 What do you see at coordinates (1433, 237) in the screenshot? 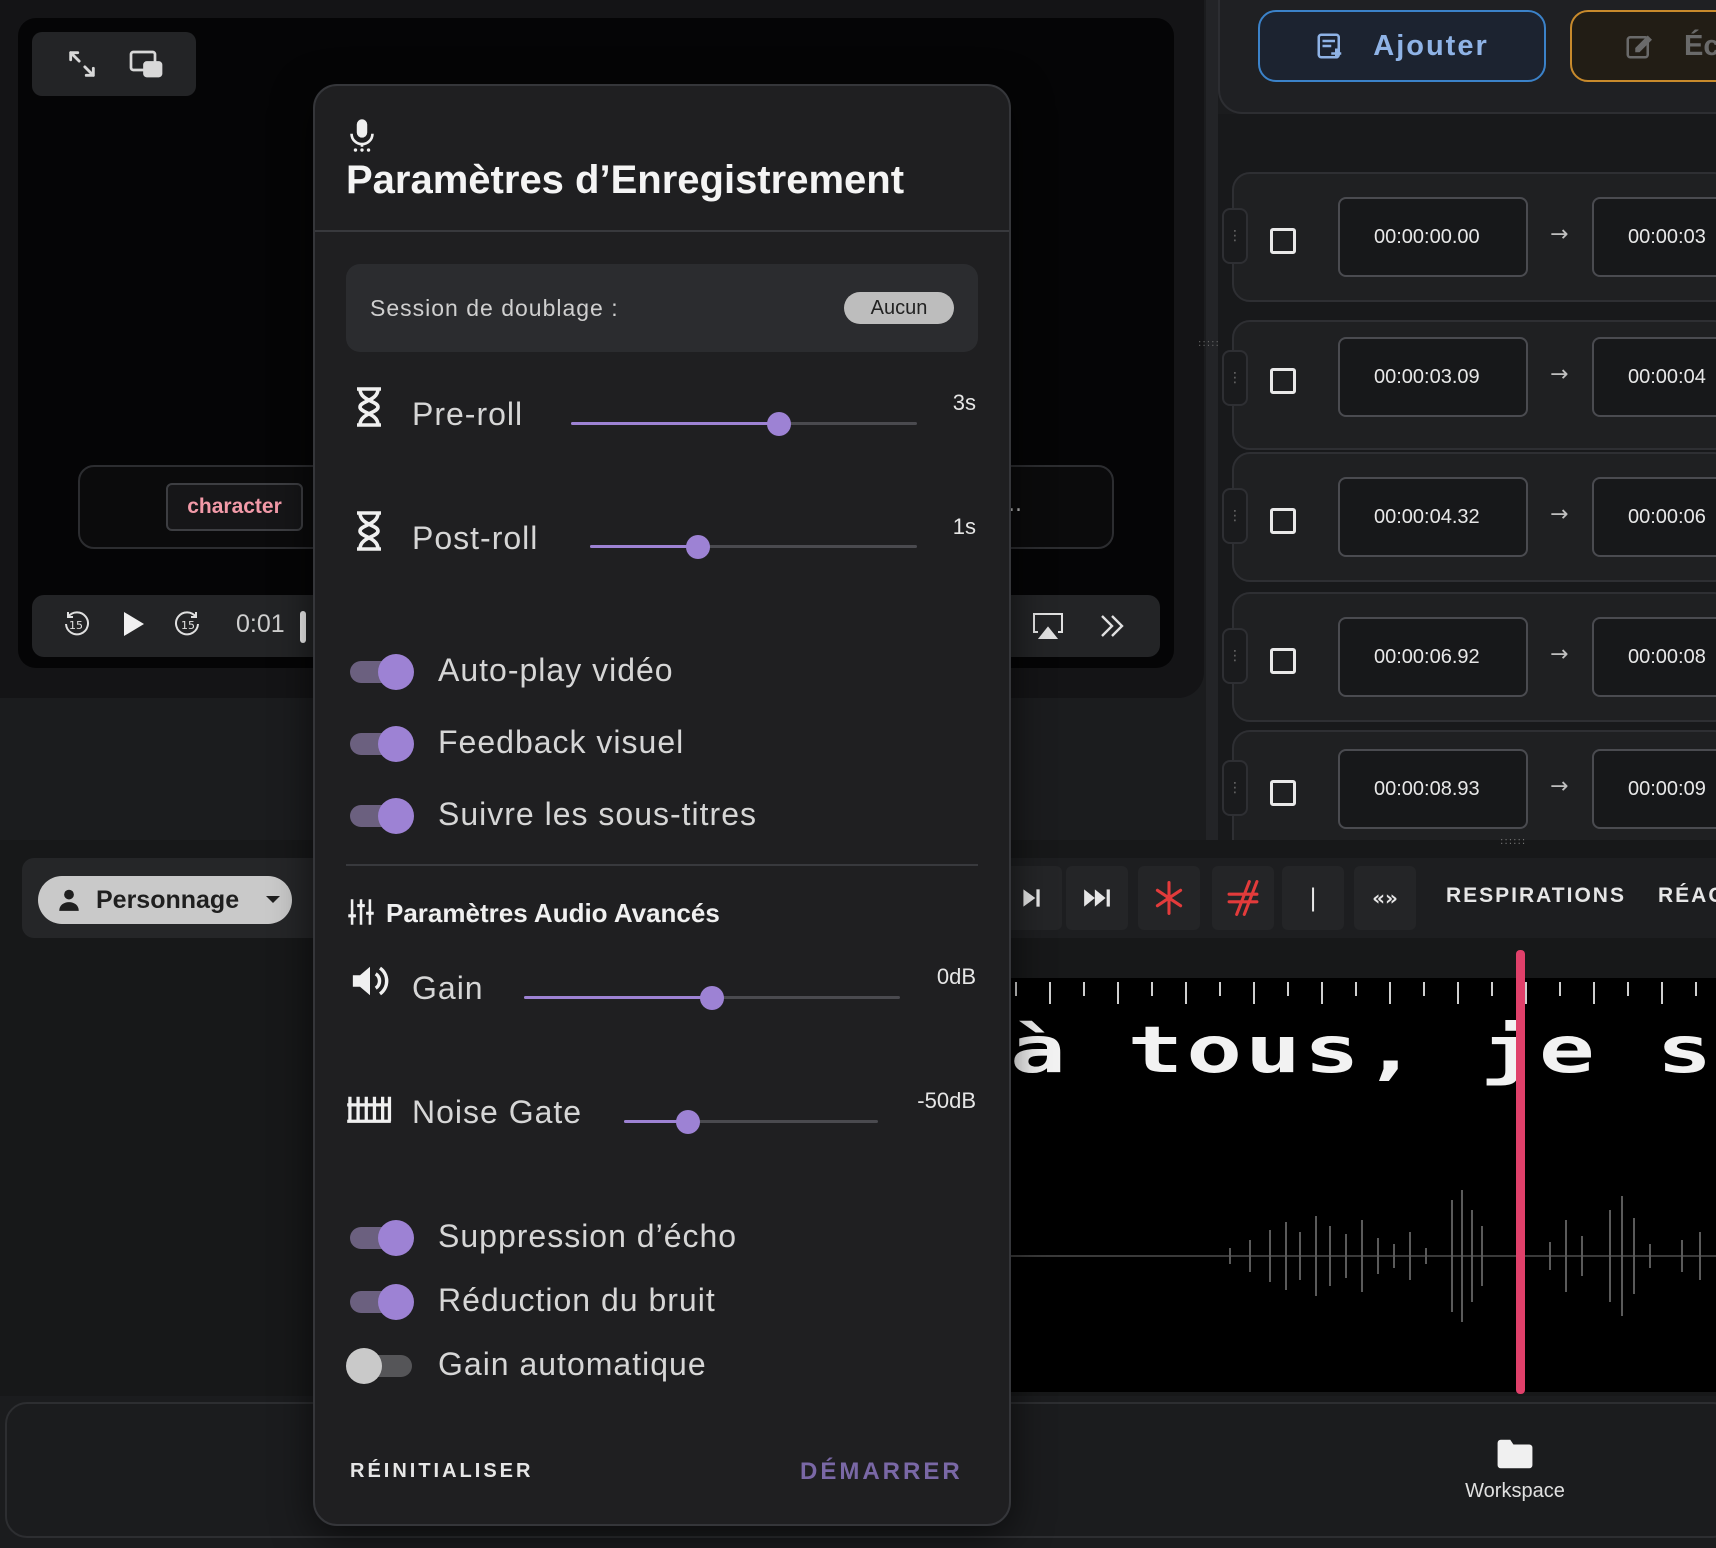
I see `start-timecode-field: 00:00:00.00` at bounding box center [1433, 237].